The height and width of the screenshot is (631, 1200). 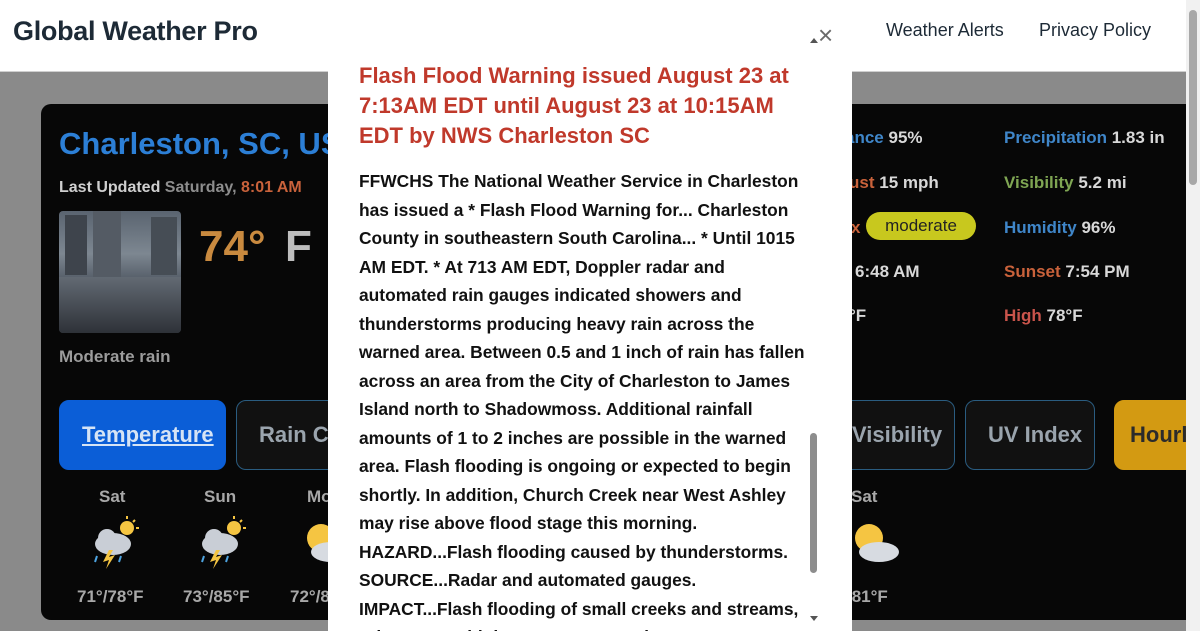 What do you see at coordinates (310, 596) in the screenshot?
I see `forecast-temps: 72°/8` at bounding box center [310, 596].